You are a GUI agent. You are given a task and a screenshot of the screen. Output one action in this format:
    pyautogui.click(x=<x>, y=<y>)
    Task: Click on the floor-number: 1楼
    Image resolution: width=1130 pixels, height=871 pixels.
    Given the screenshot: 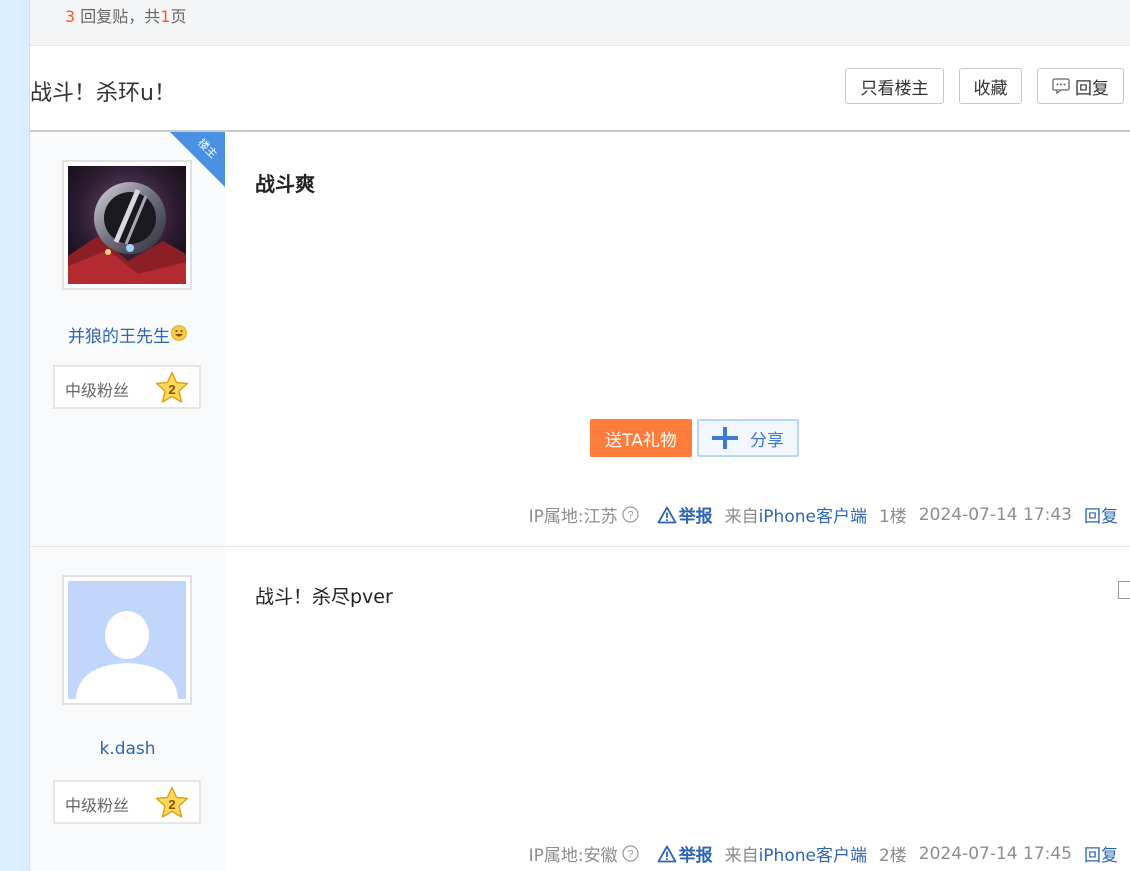 What is the action you would take?
    pyautogui.click(x=892, y=517)
    